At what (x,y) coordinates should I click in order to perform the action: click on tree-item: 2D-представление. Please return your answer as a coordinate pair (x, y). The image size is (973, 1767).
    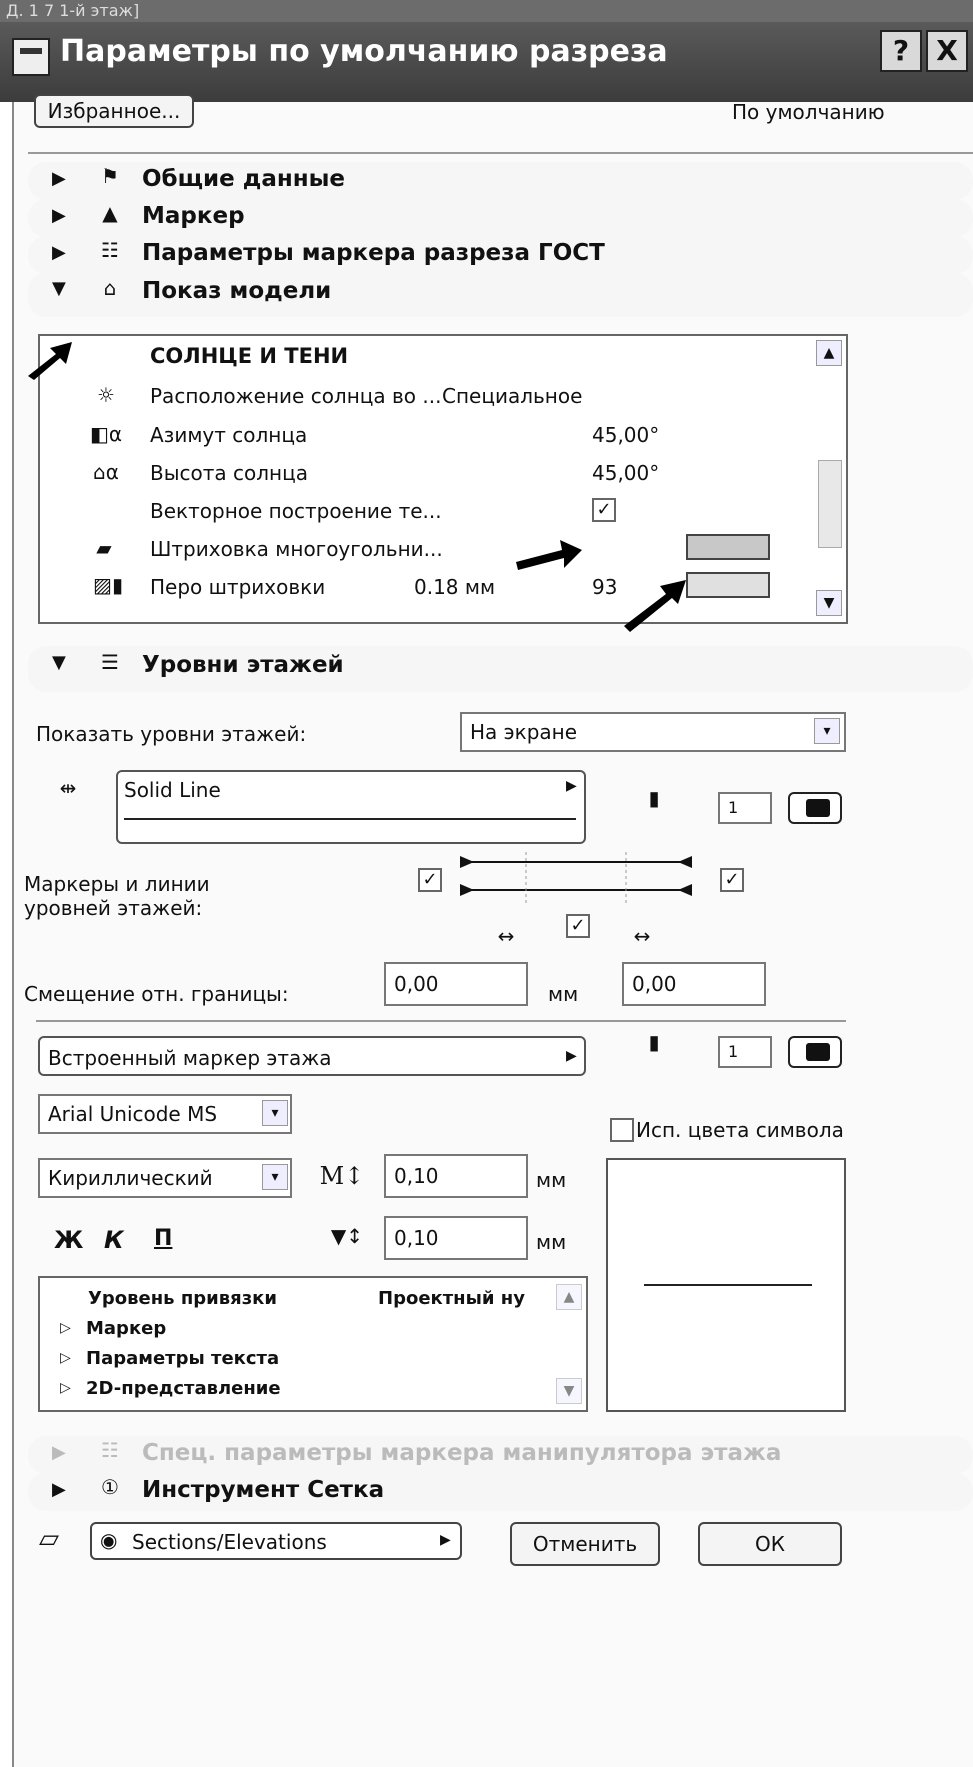
    Looking at the image, I should click on (183, 1388).